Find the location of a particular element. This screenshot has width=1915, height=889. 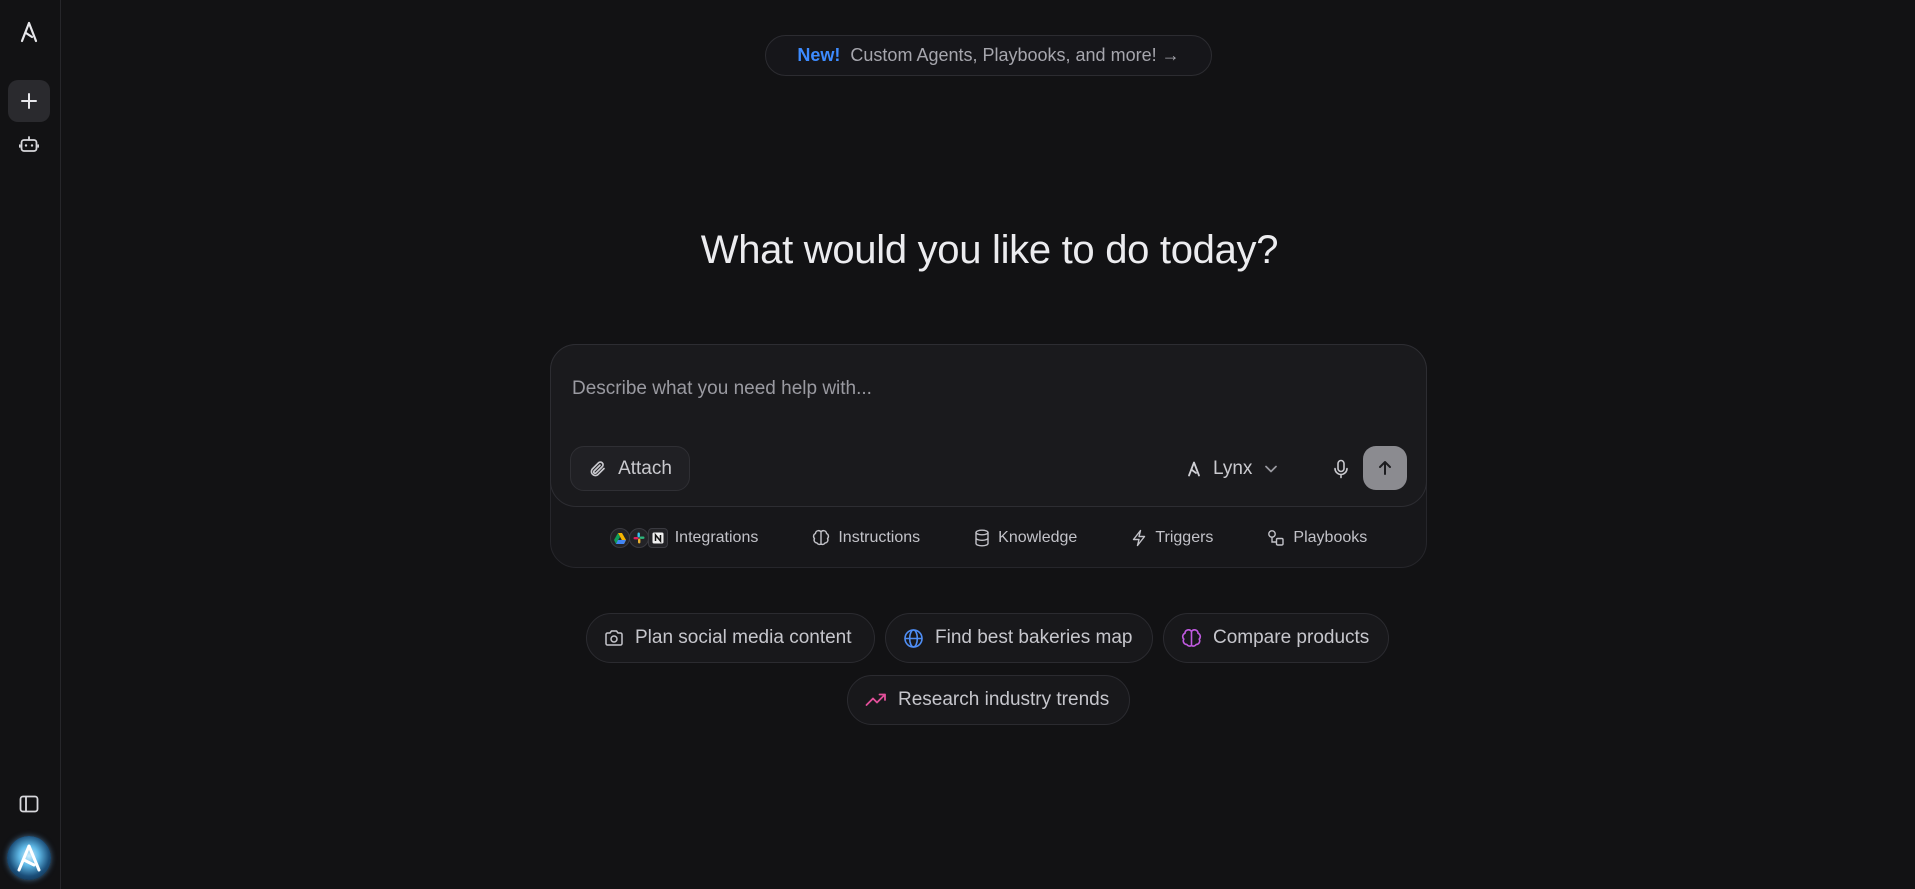

composer: Attach Lynx is located at coordinates (988, 425).